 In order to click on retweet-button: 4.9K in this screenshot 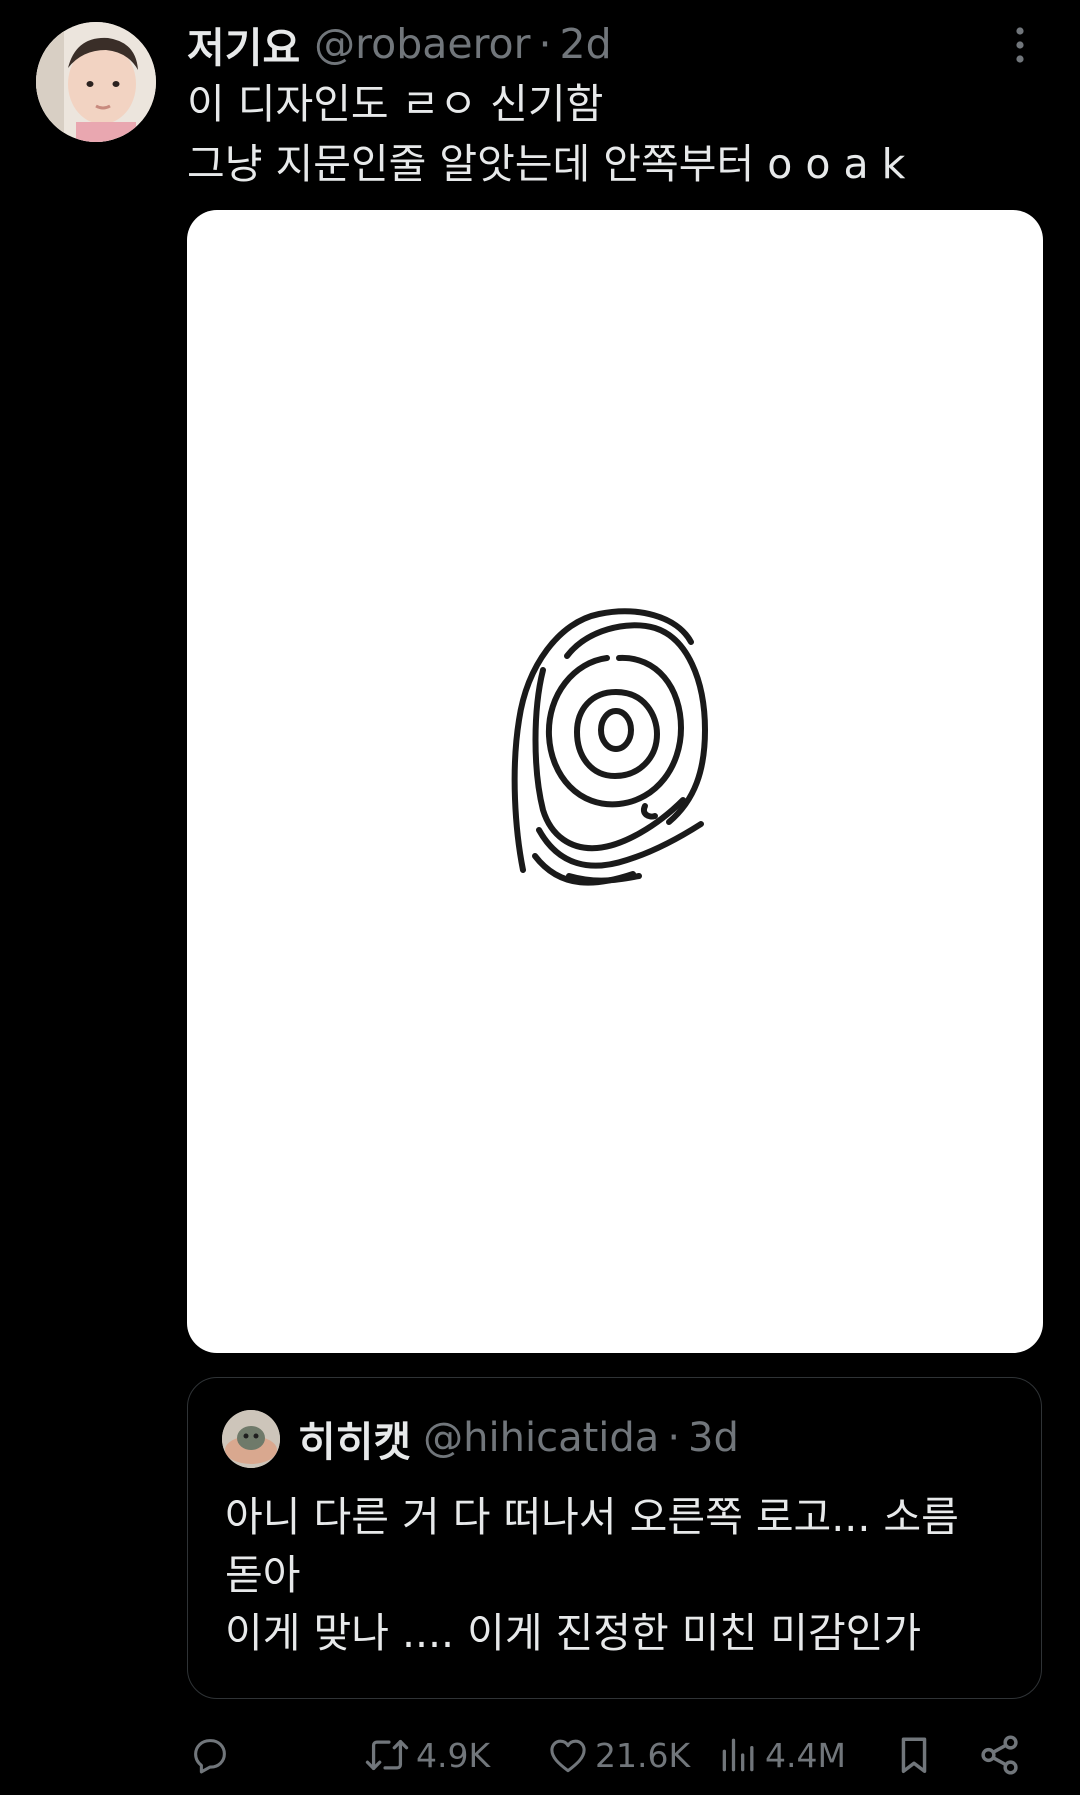, I will do `click(426, 1755)`.